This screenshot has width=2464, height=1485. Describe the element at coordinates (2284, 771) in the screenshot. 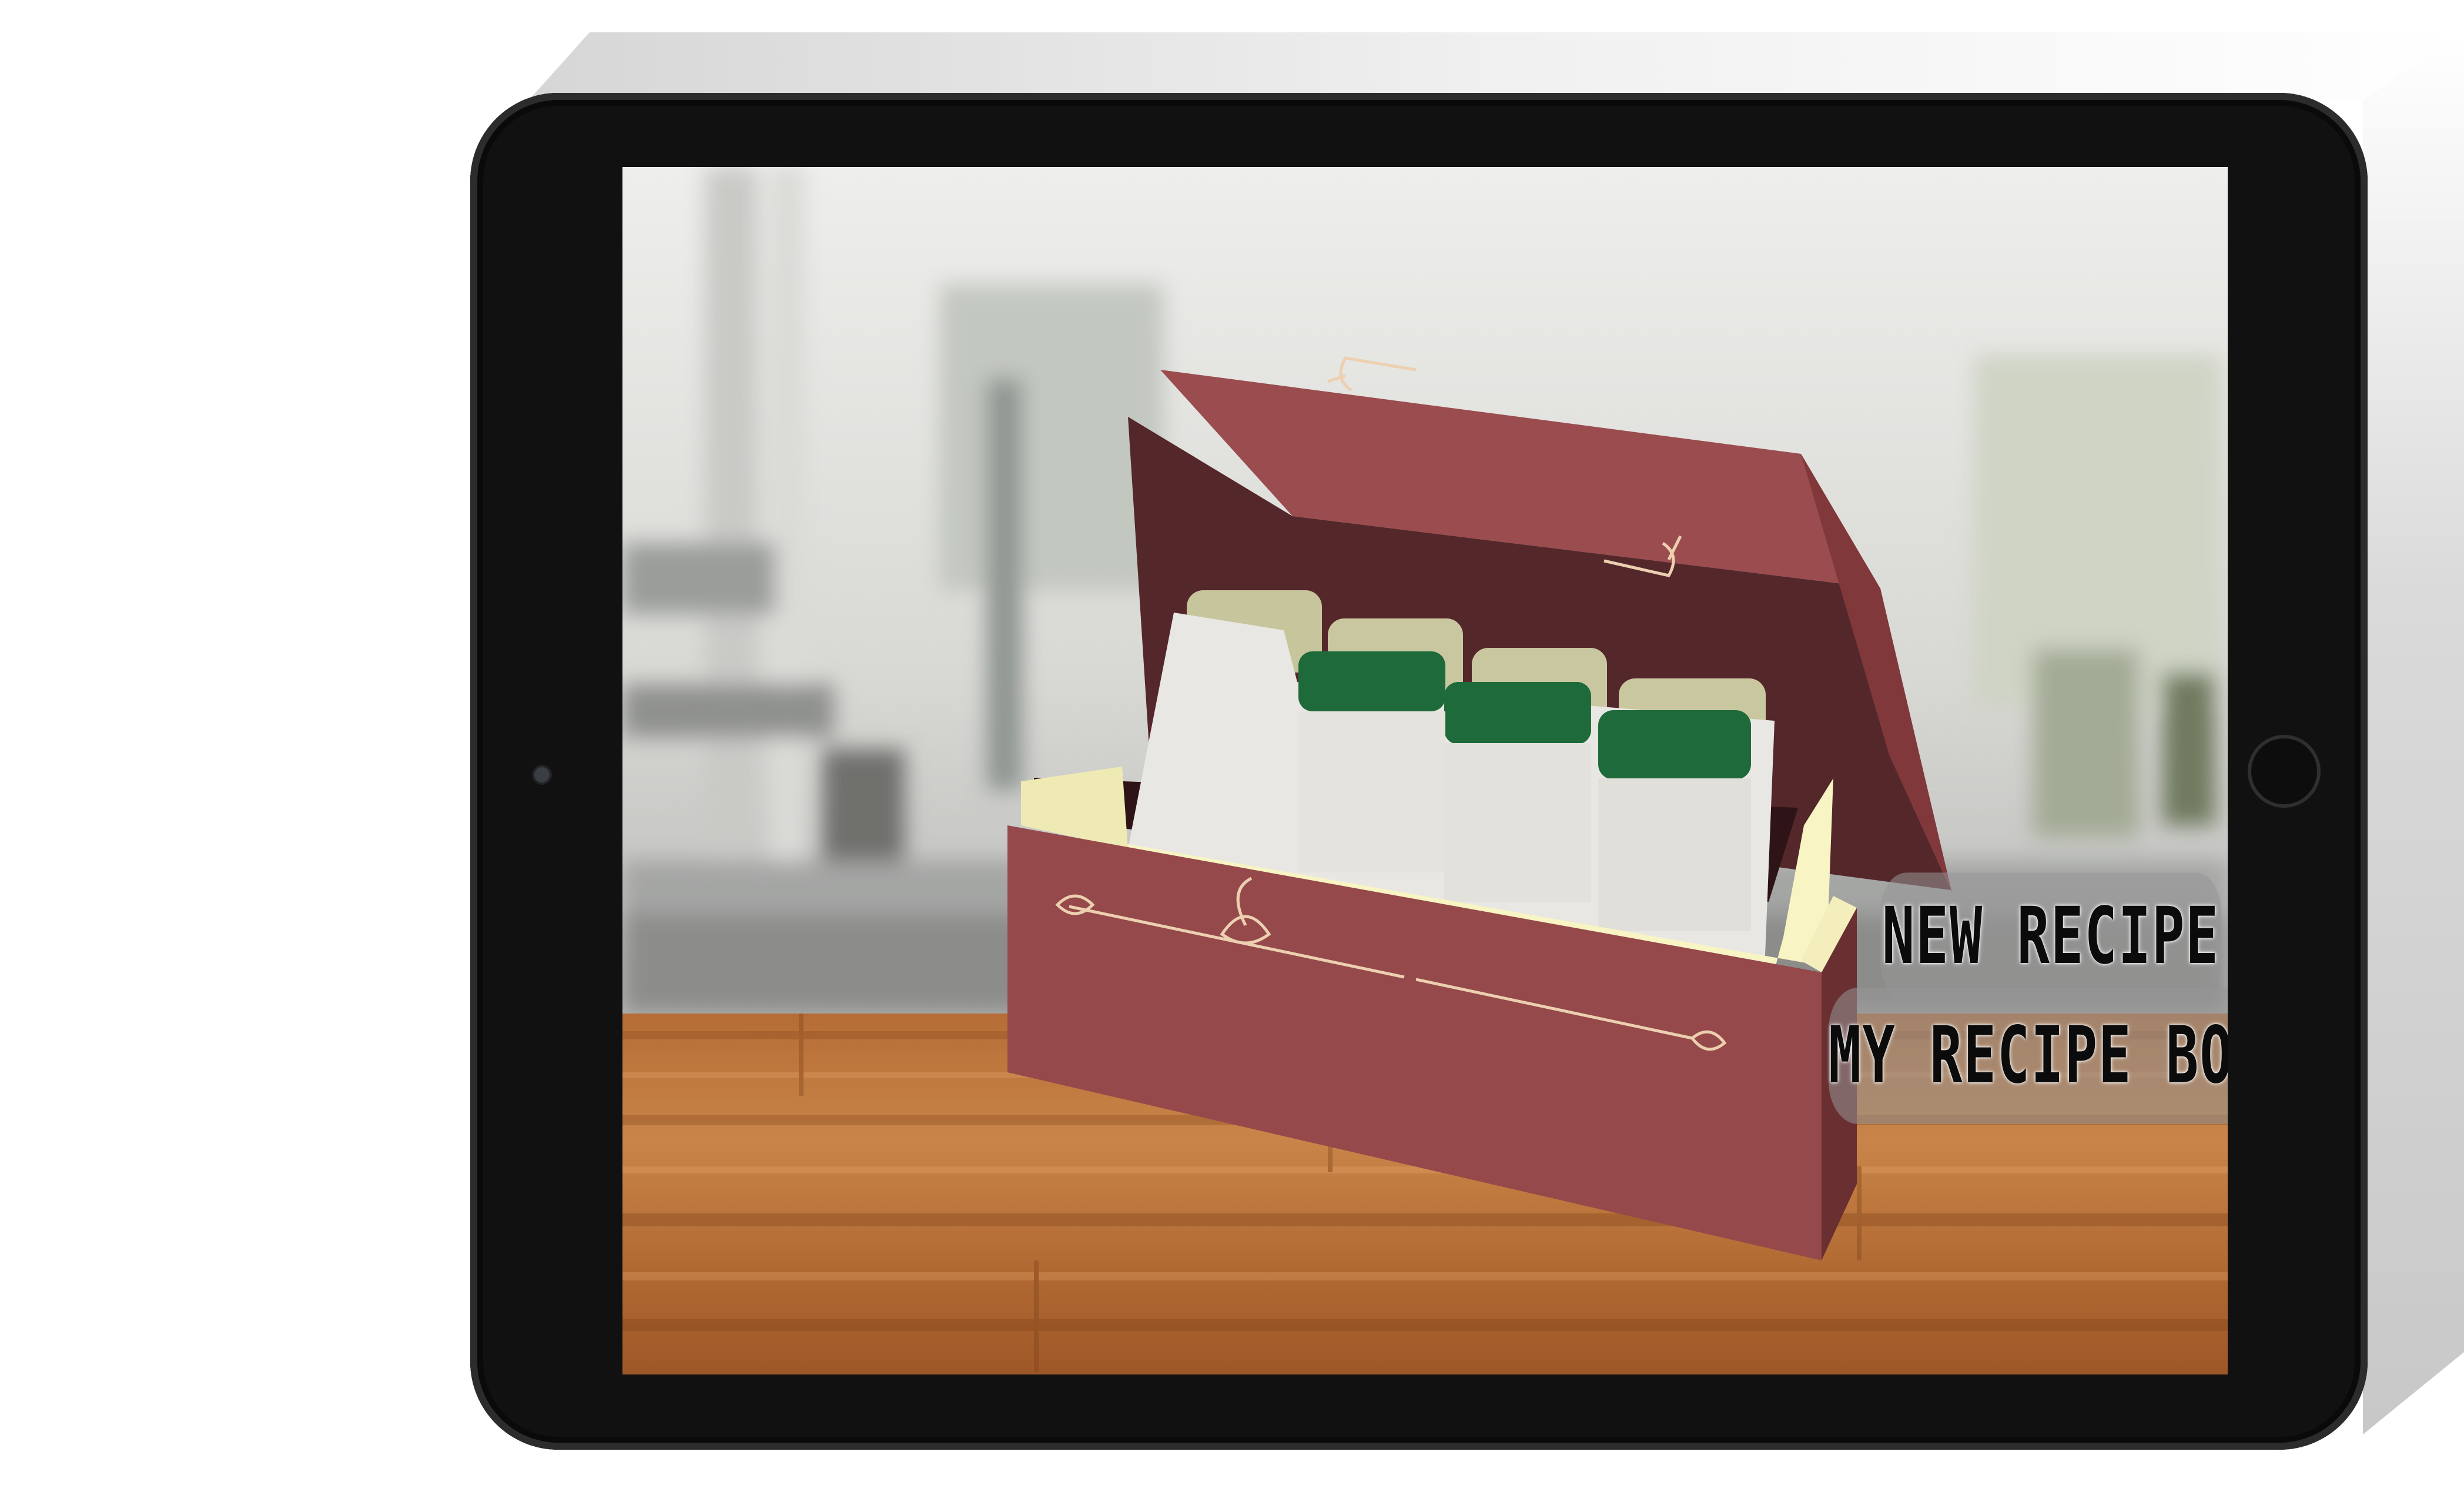

I see `home-button-icon` at that location.